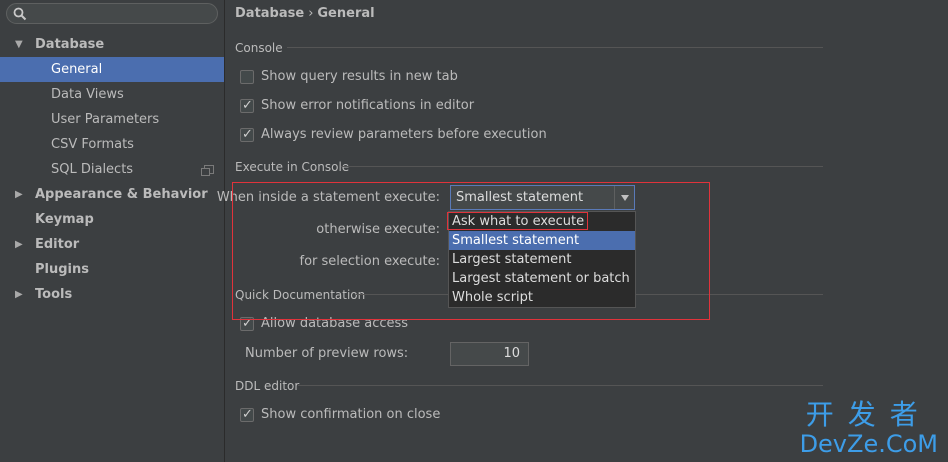 The width and height of the screenshot is (948, 462). What do you see at coordinates (378, 229) in the screenshot?
I see `otherwise-execute-label: otherwise execute:` at bounding box center [378, 229].